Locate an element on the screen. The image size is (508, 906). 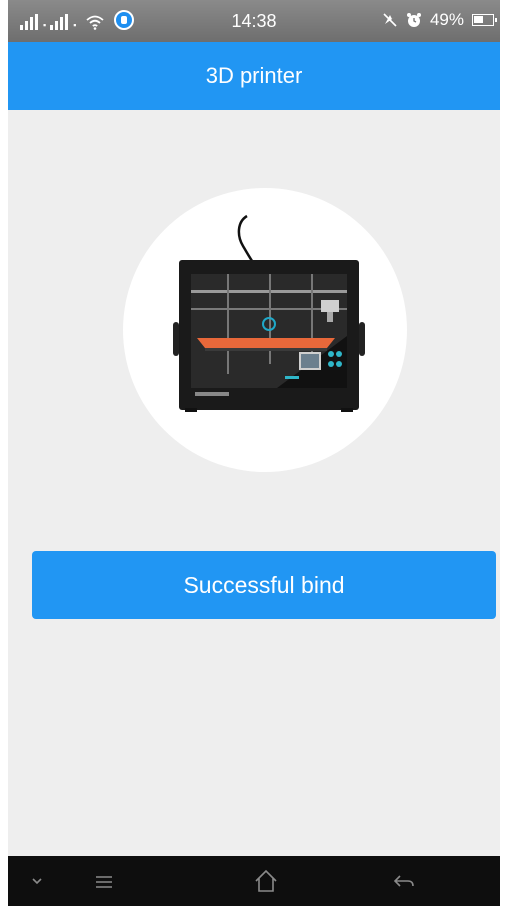
navigation-bar is located at coordinates (254, 881).